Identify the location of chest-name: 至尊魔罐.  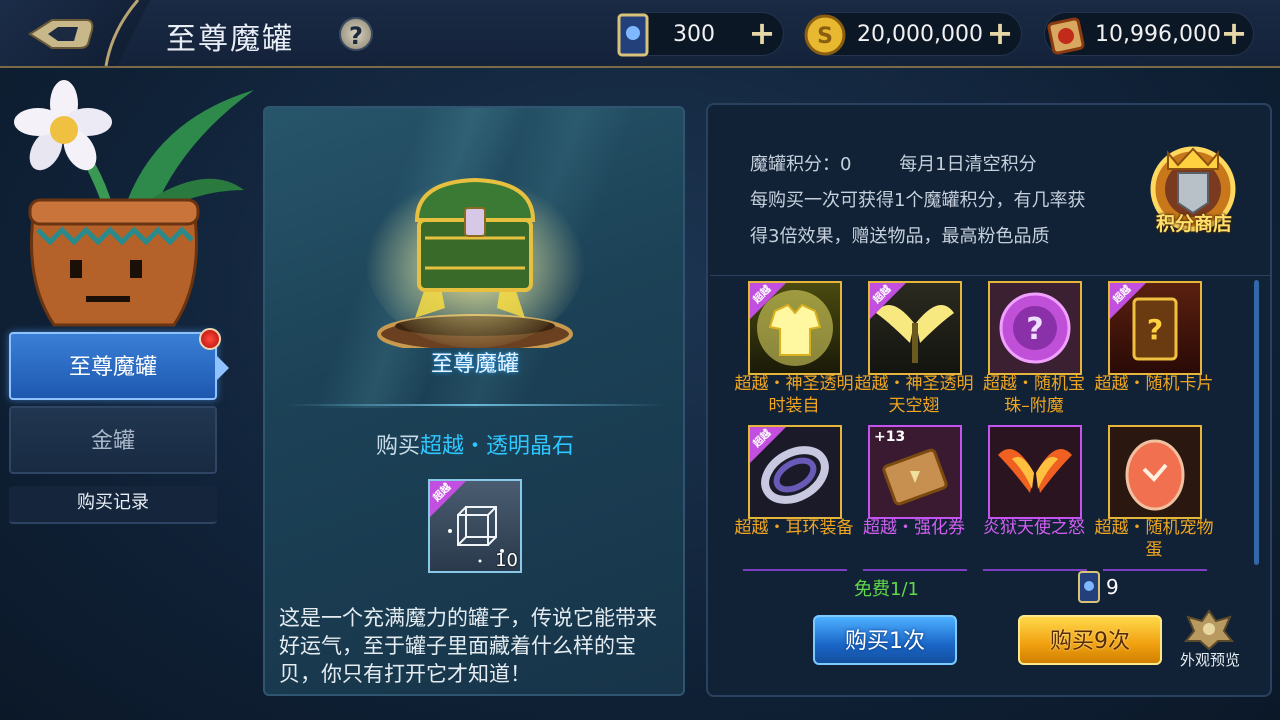
(474, 364).